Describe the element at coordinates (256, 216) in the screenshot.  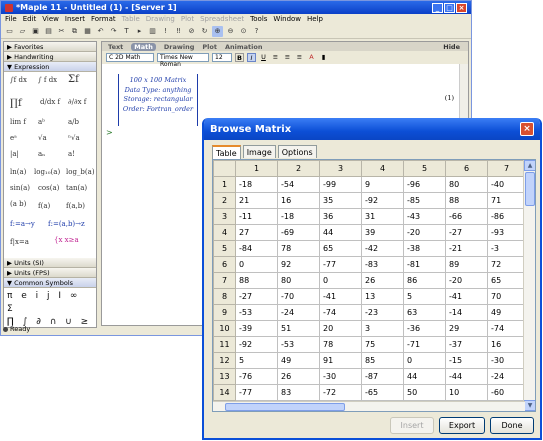
I see `matrix-cell: -11` at that location.